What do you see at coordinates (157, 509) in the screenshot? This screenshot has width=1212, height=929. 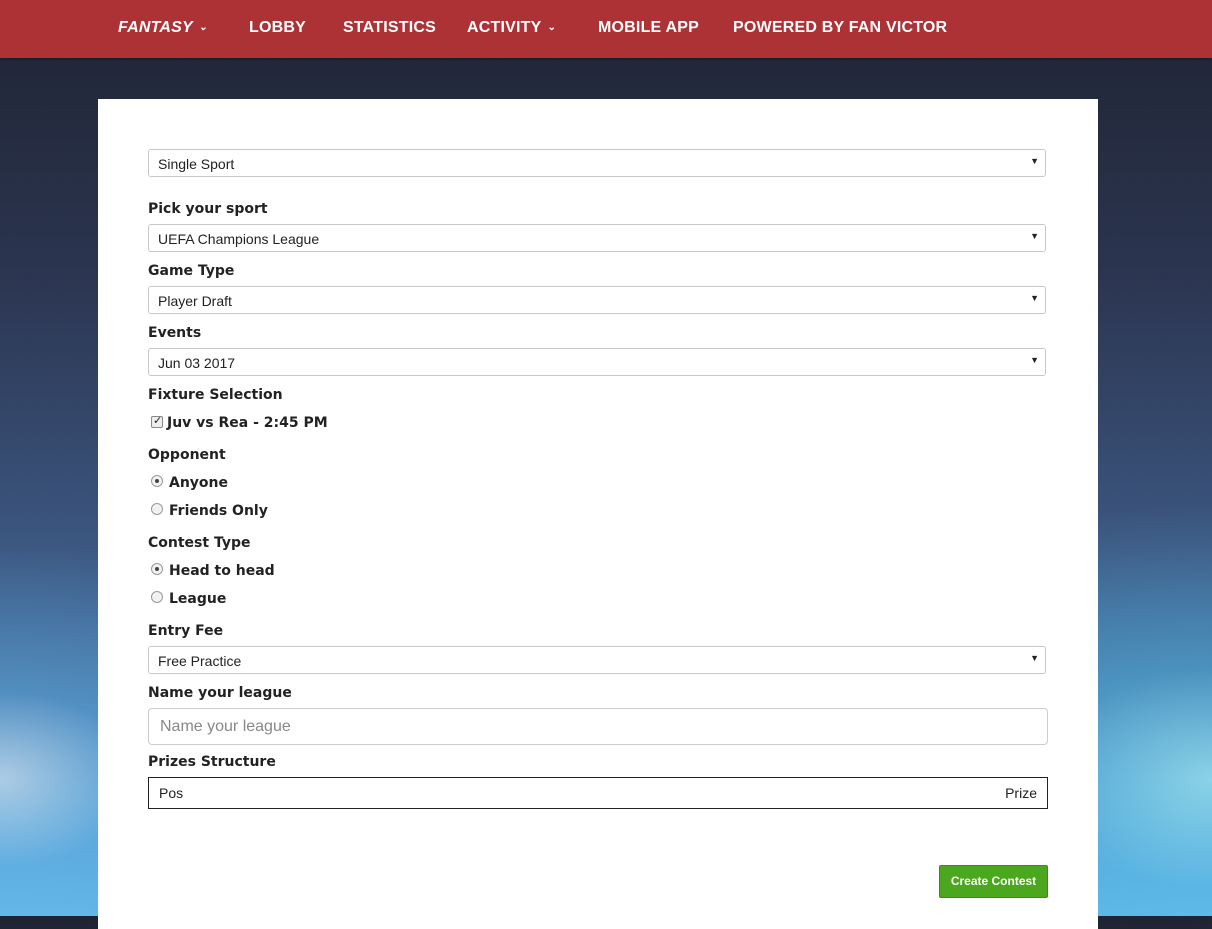 I see `opponent-friends-radio` at bounding box center [157, 509].